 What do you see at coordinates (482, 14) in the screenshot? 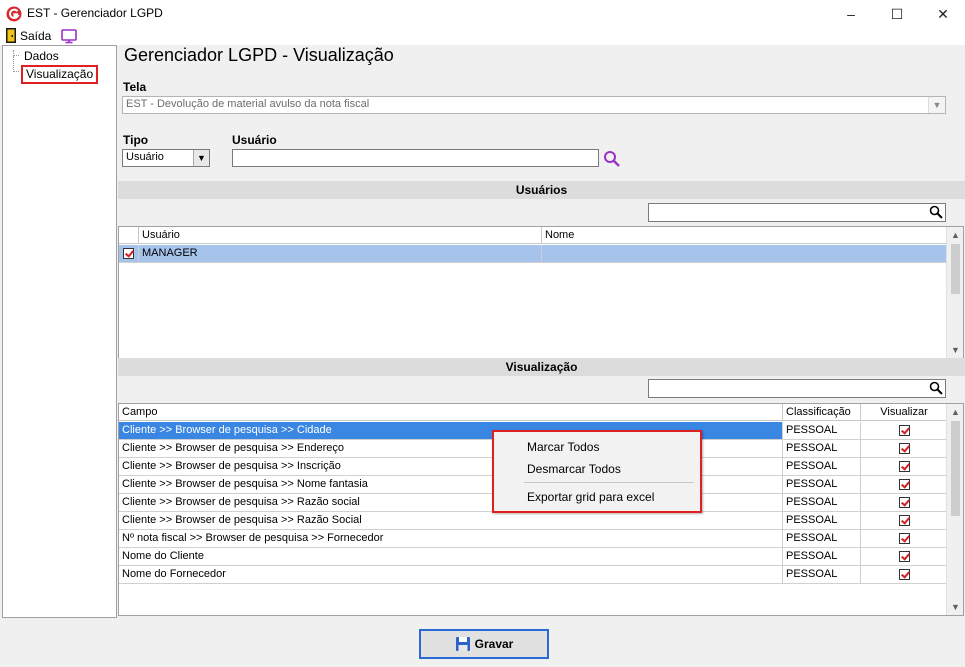
I see `title-bar: EST - Gerenciador LGPD – ☐ ✕` at bounding box center [482, 14].